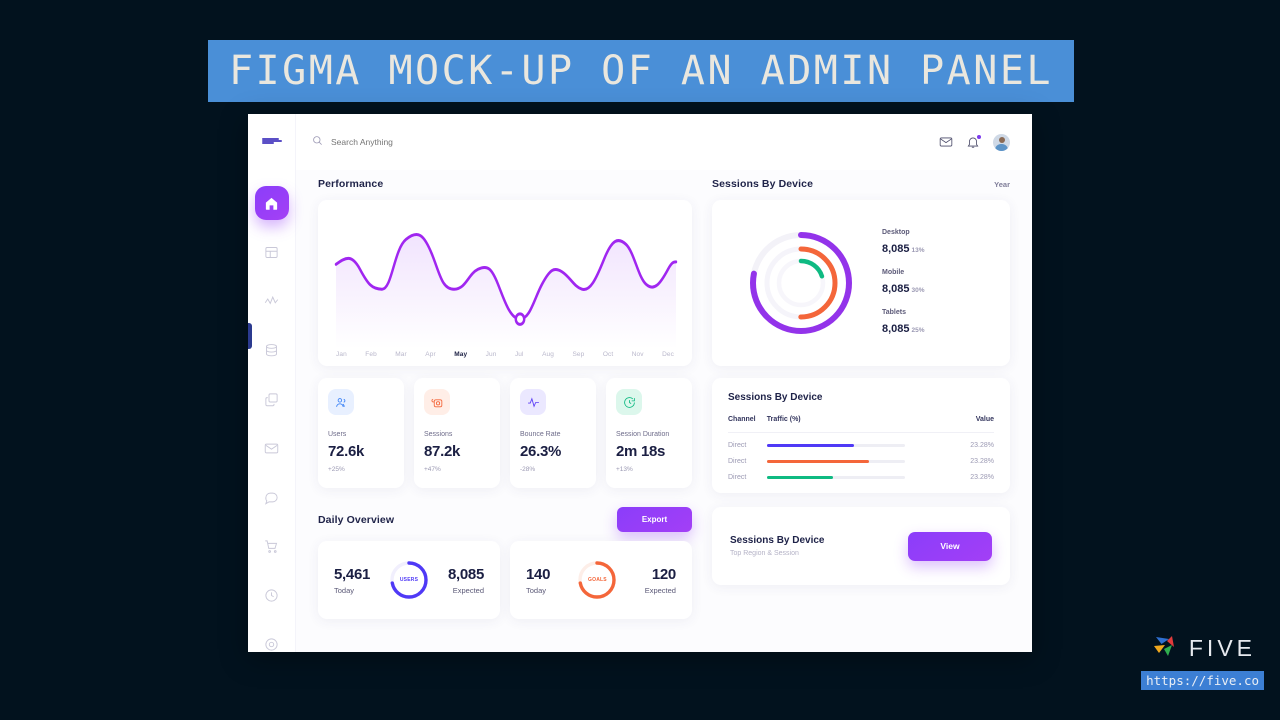  I want to click on cell-value: 23.28%, so click(982, 461).